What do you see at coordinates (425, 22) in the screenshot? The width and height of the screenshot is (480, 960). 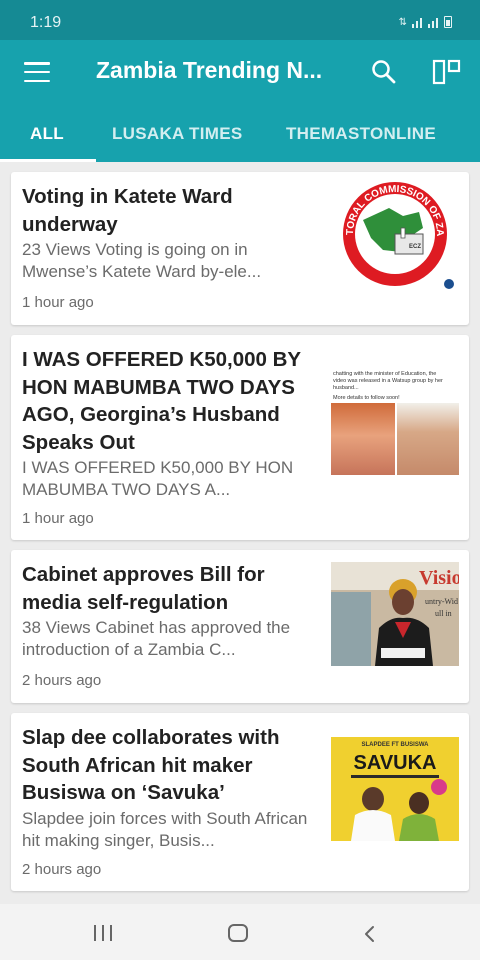 I see `status-icons: ⇅` at bounding box center [425, 22].